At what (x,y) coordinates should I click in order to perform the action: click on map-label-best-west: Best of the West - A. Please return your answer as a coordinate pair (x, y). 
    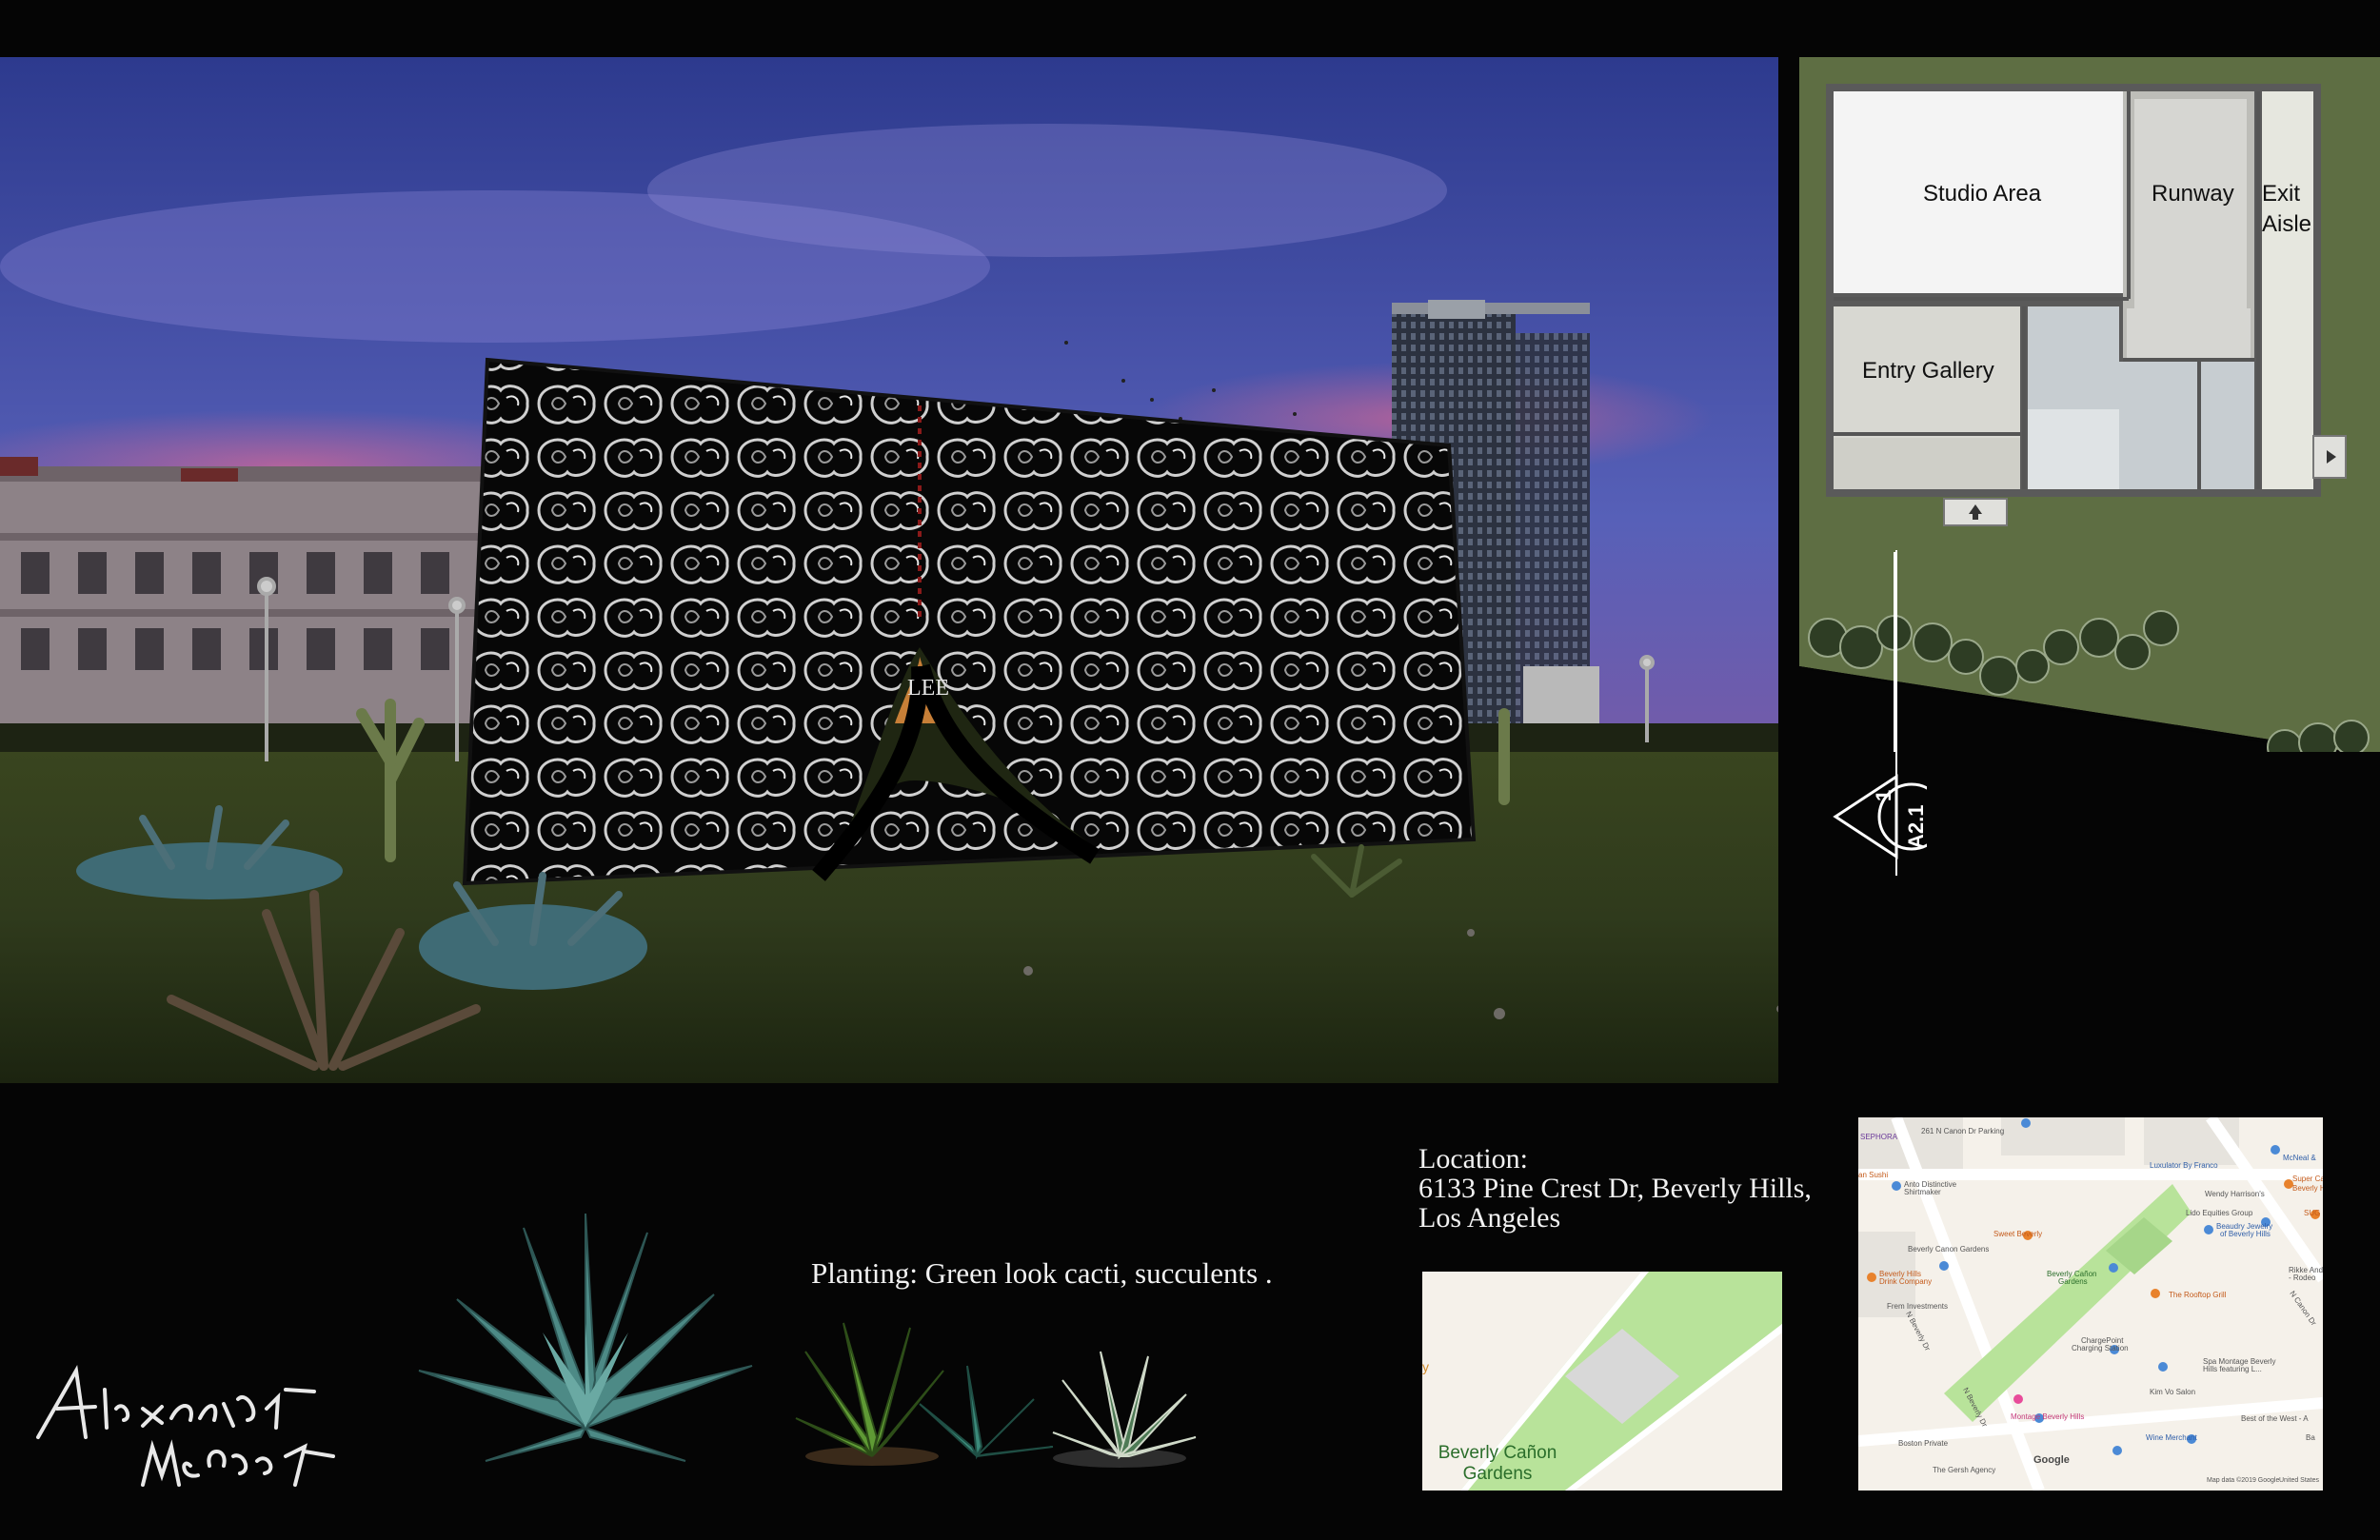
    Looking at the image, I should click on (2275, 1418).